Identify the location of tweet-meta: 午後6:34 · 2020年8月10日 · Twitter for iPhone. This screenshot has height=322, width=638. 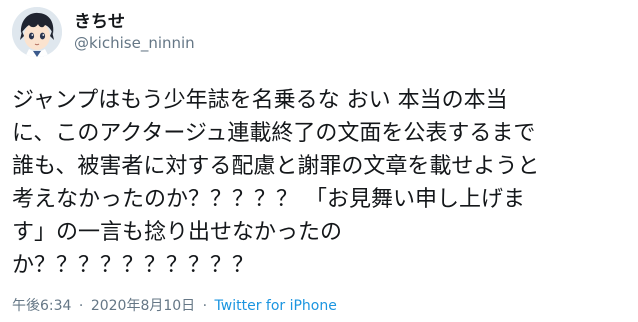
(174, 306).